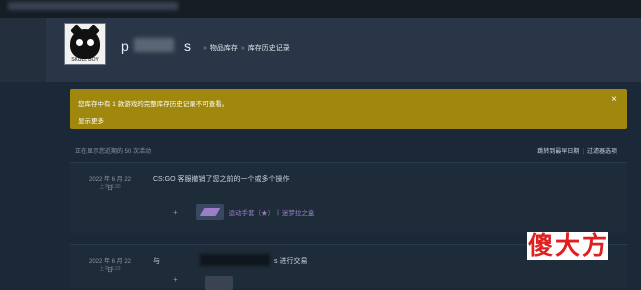  What do you see at coordinates (541, 245) in the screenshot?
I see `watermark-char: 傻` at bounding box center [541, 245].